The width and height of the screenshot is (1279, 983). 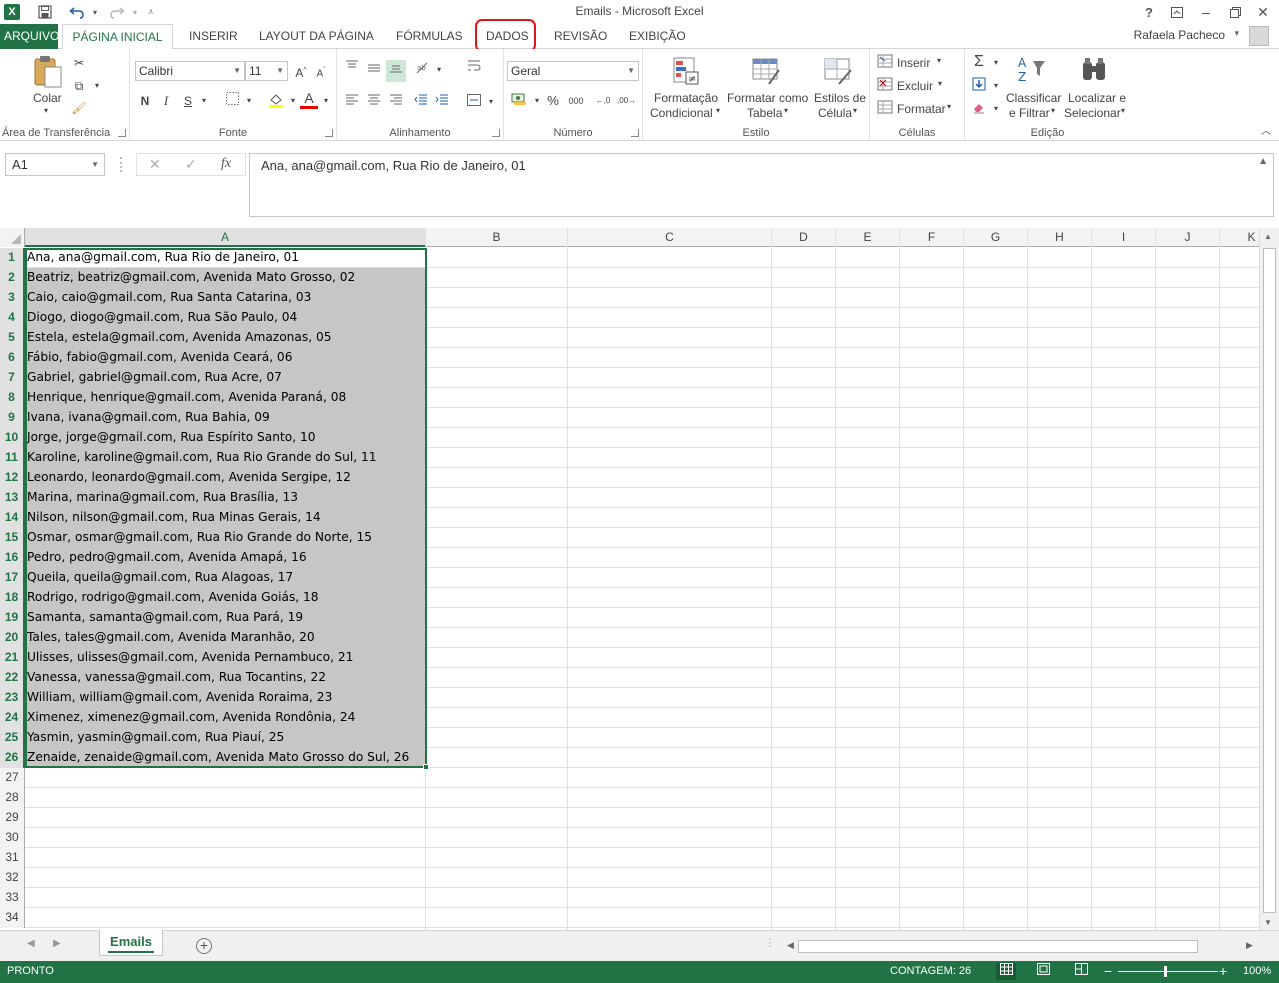 I want to click on insert-cells-icon, so click(x=885, y=63).